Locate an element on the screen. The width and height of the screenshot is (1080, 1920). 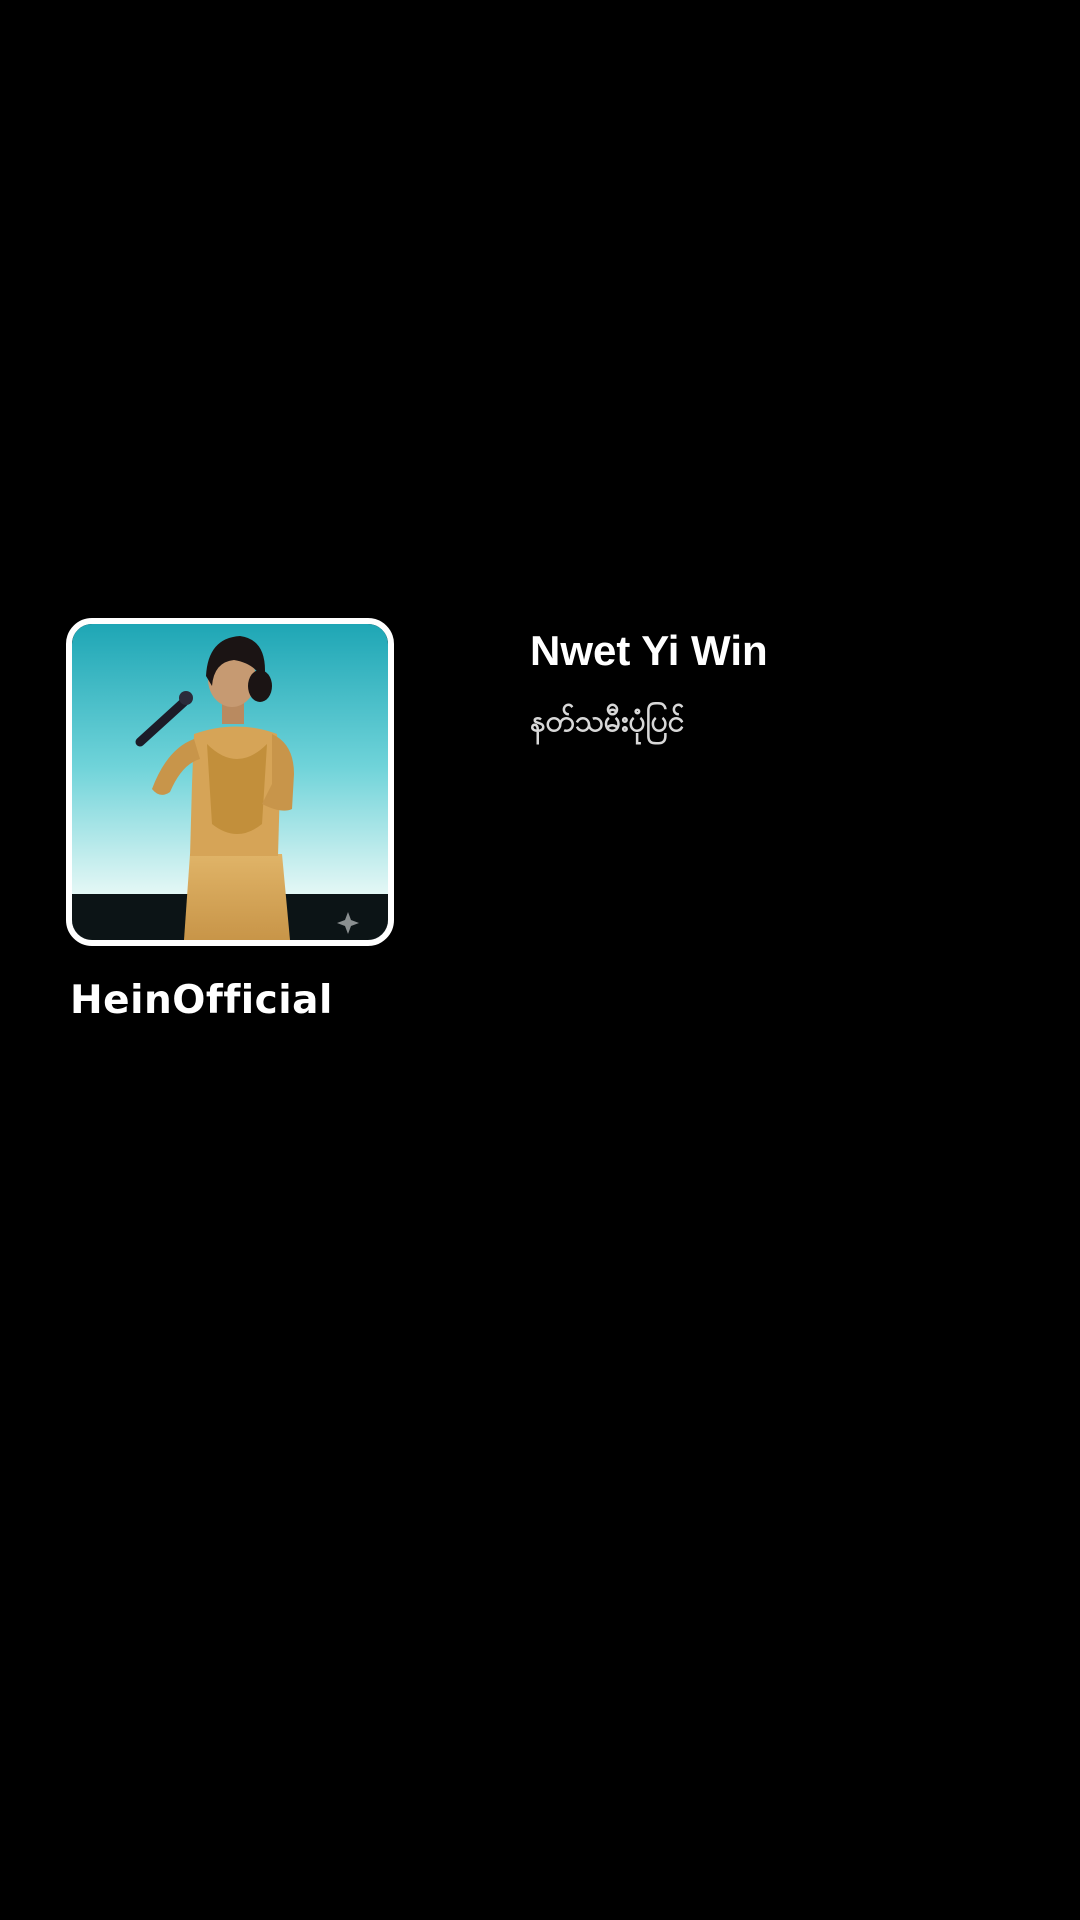
channel-name: HeinOfficial is located at coordinates (201, 1001).